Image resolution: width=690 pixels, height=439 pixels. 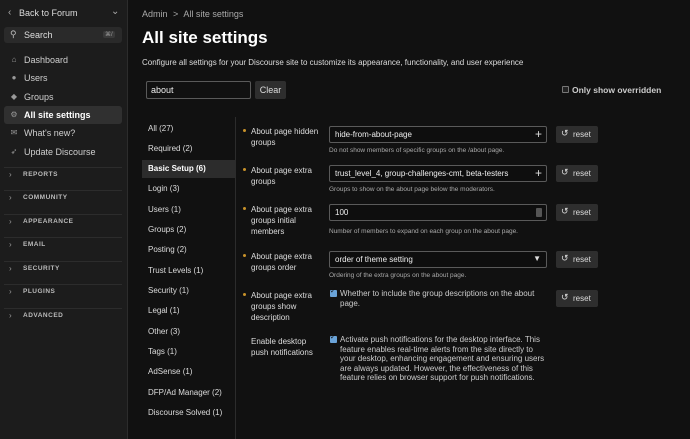 What do you see at coordinates (188, 352) in the screenshot?
I see `category-tags: Tags (1)` at bounding box center [188, 352].